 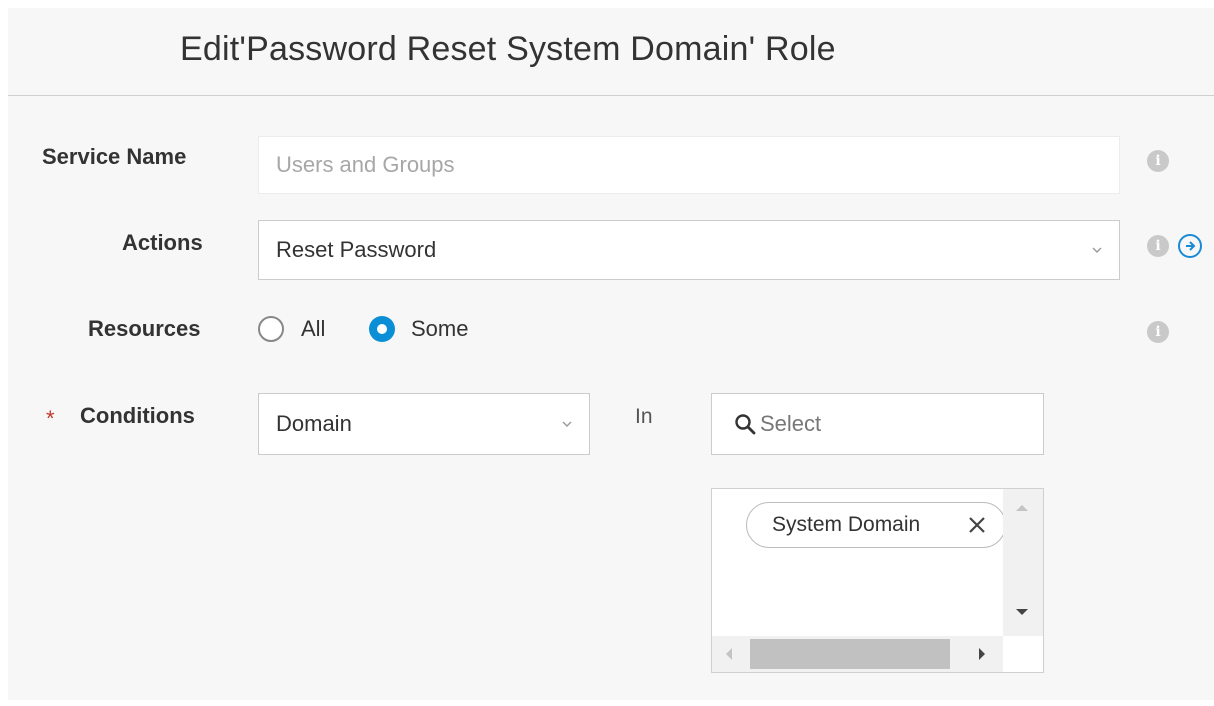 I want to click on close-icon, so click(x=977, y=525).